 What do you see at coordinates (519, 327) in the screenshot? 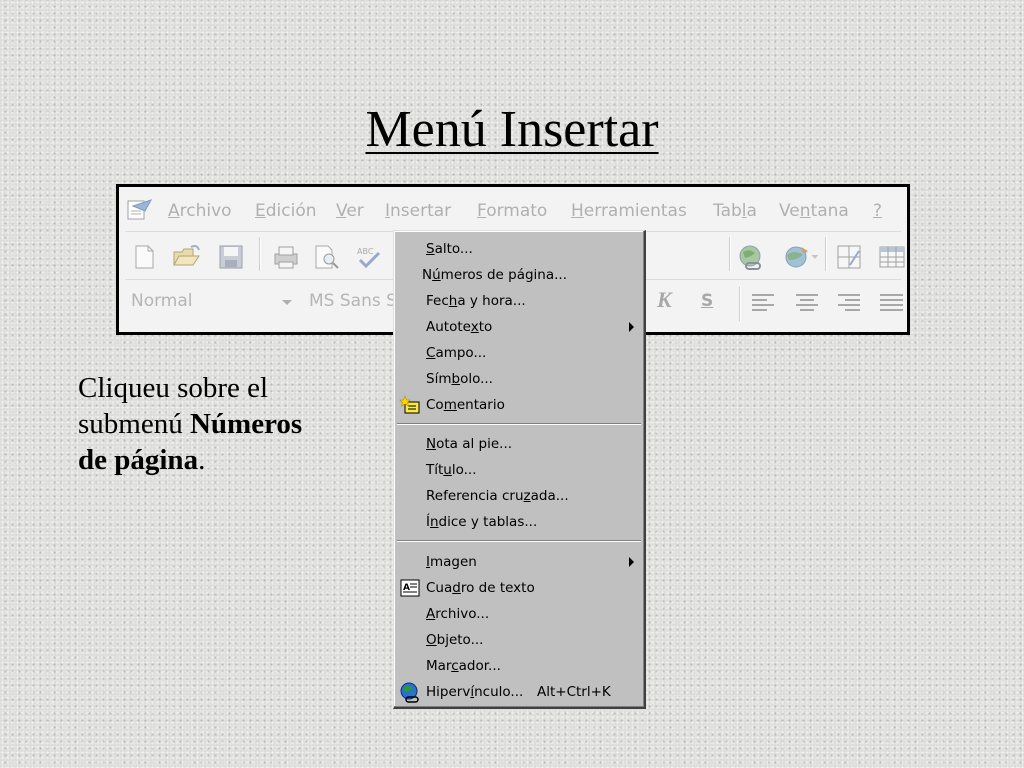
I see `menu-item-autotexto: Autotexto` at bounding box center [519, 327].